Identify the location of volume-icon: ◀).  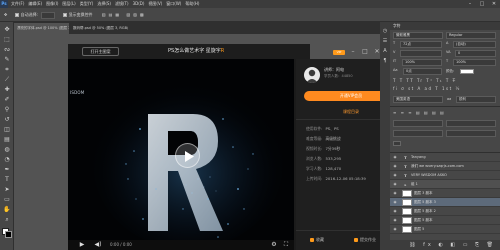
(98, 245).